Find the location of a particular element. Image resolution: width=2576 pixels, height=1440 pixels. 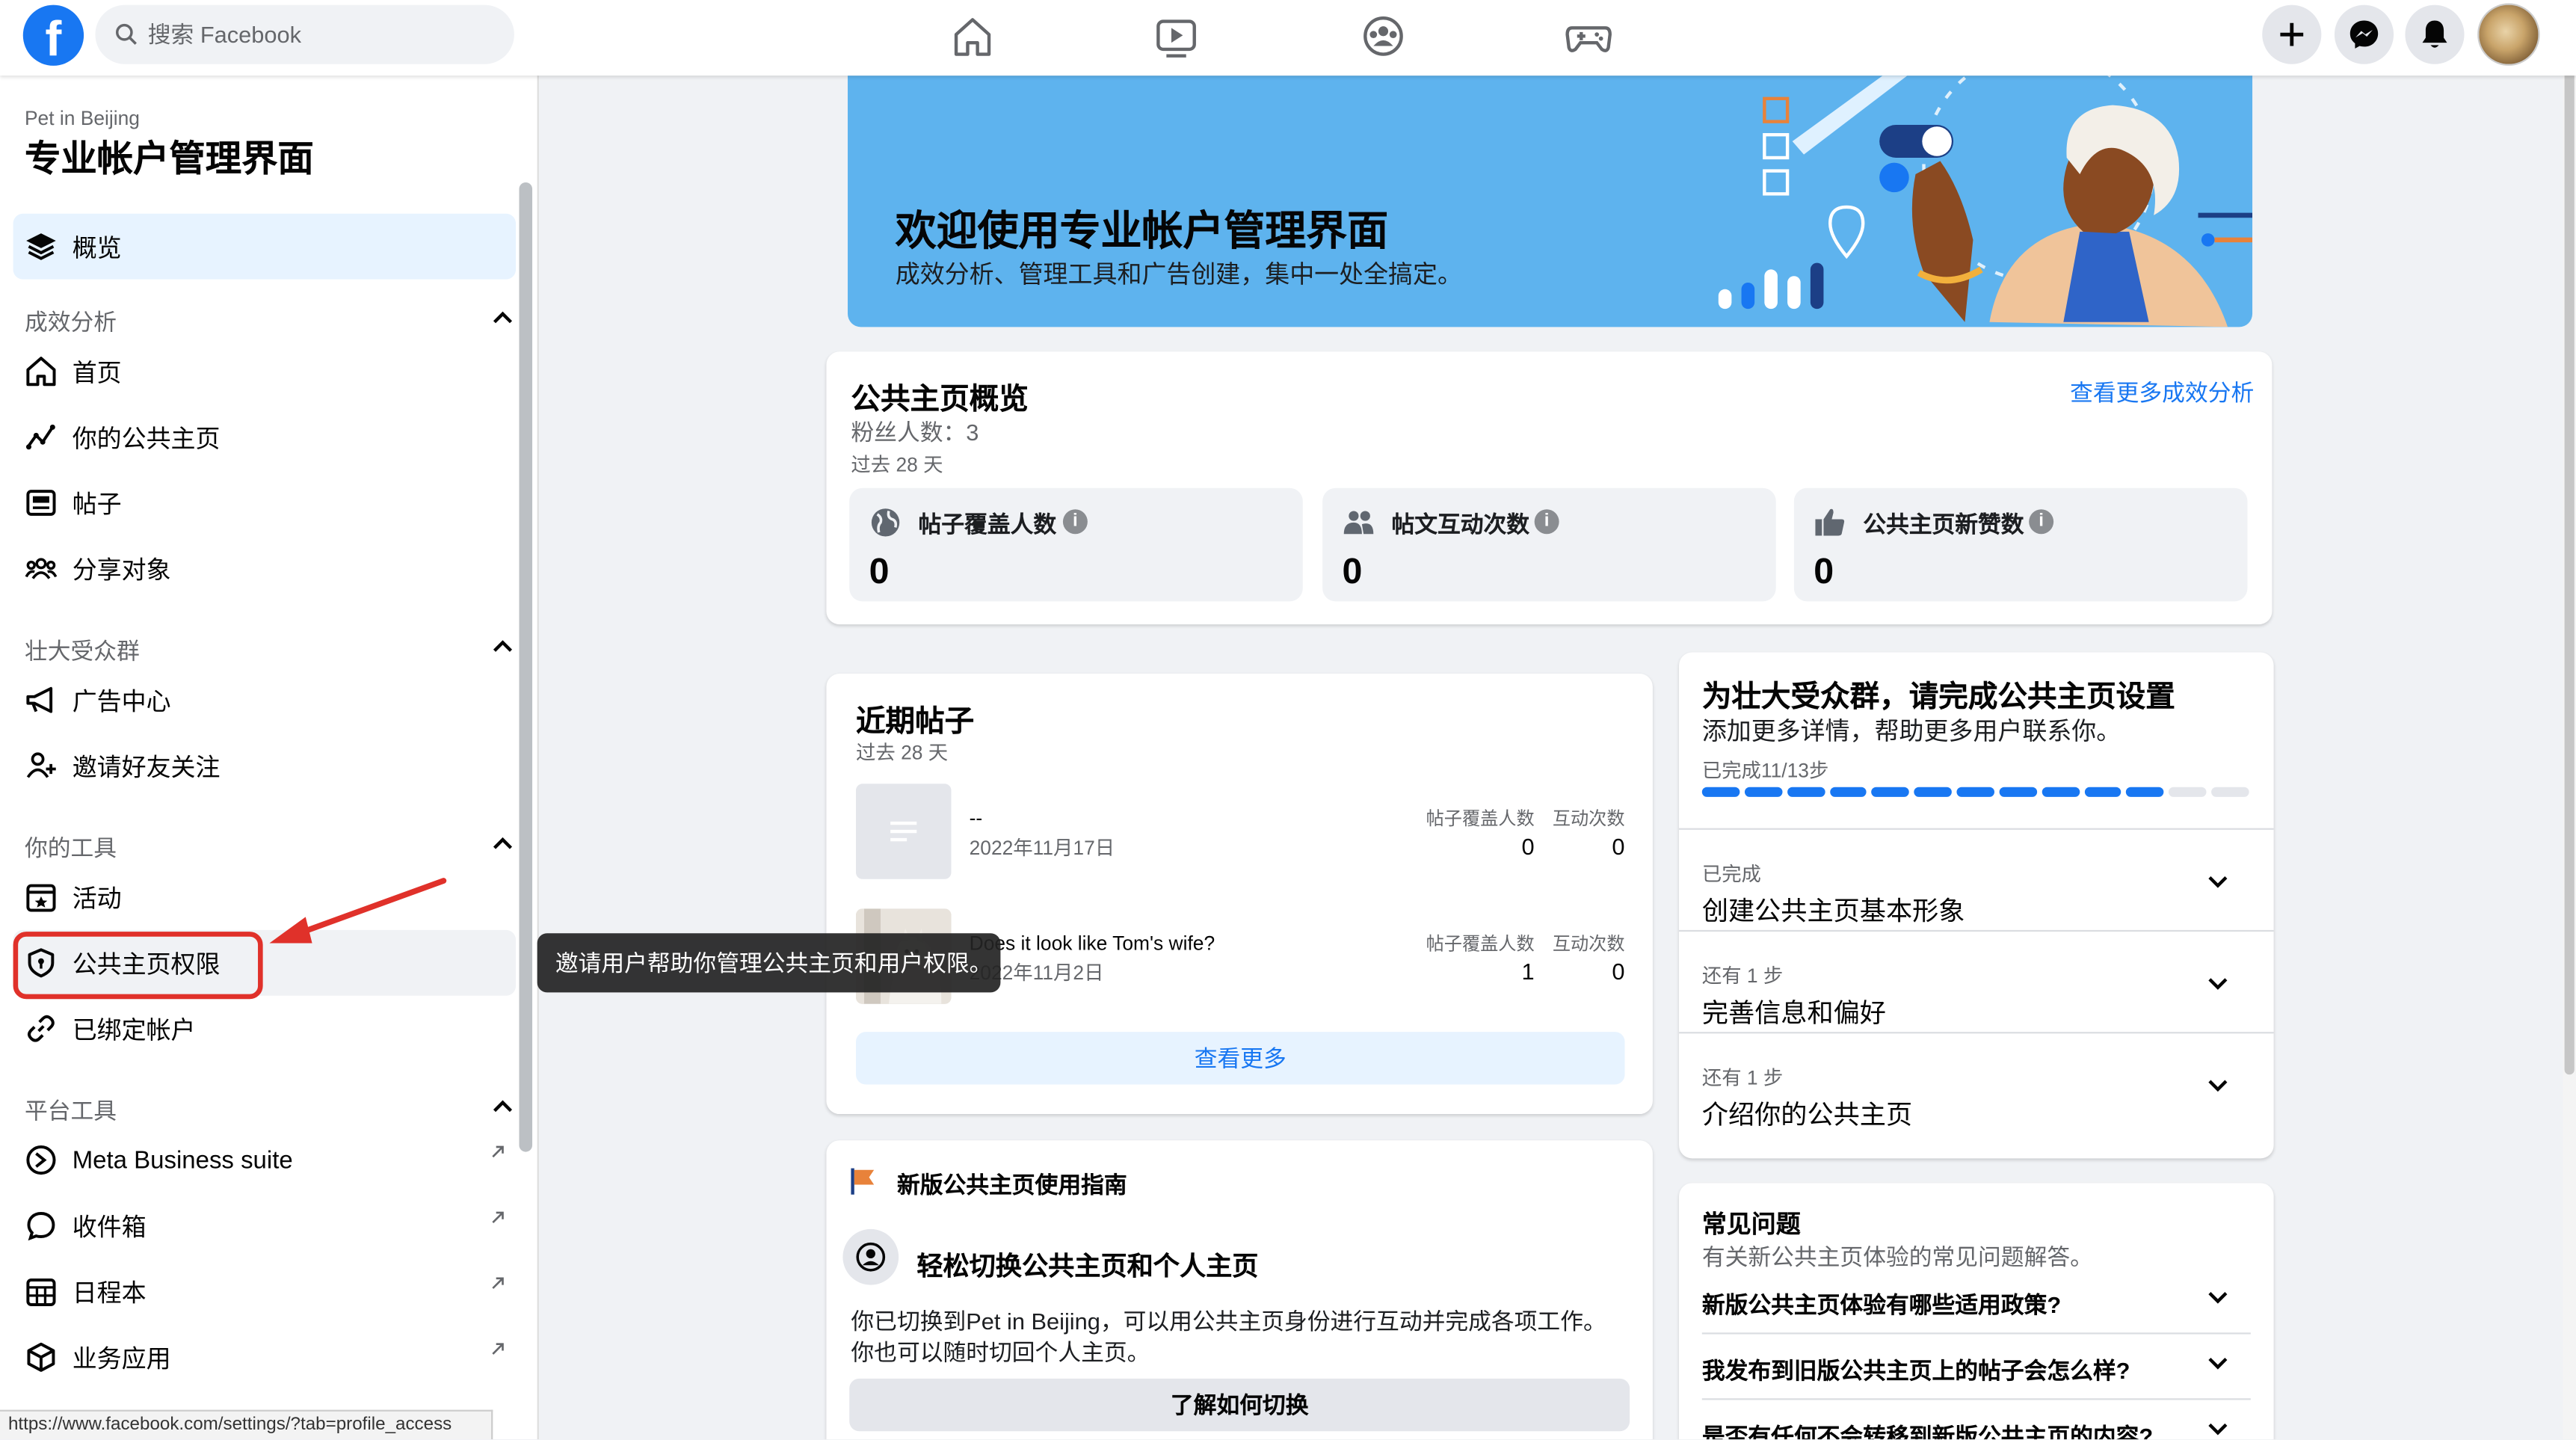

sidebar-scrollbar is located at coordinates (526, 667).